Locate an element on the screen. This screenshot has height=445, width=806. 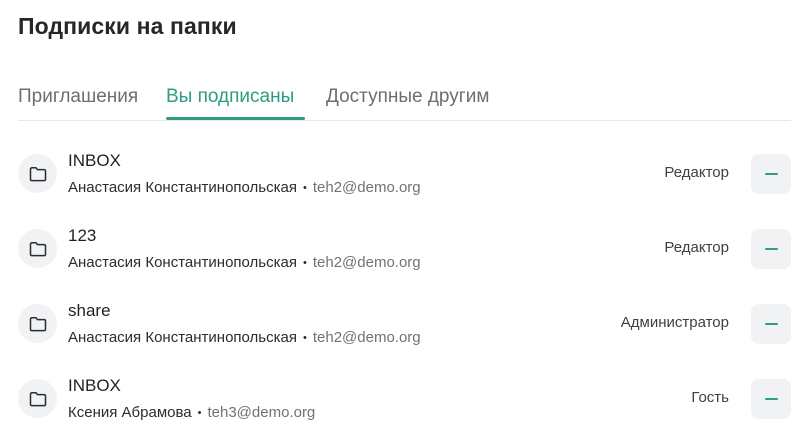
access-role: Администратор is located at coordinates (674, 322).